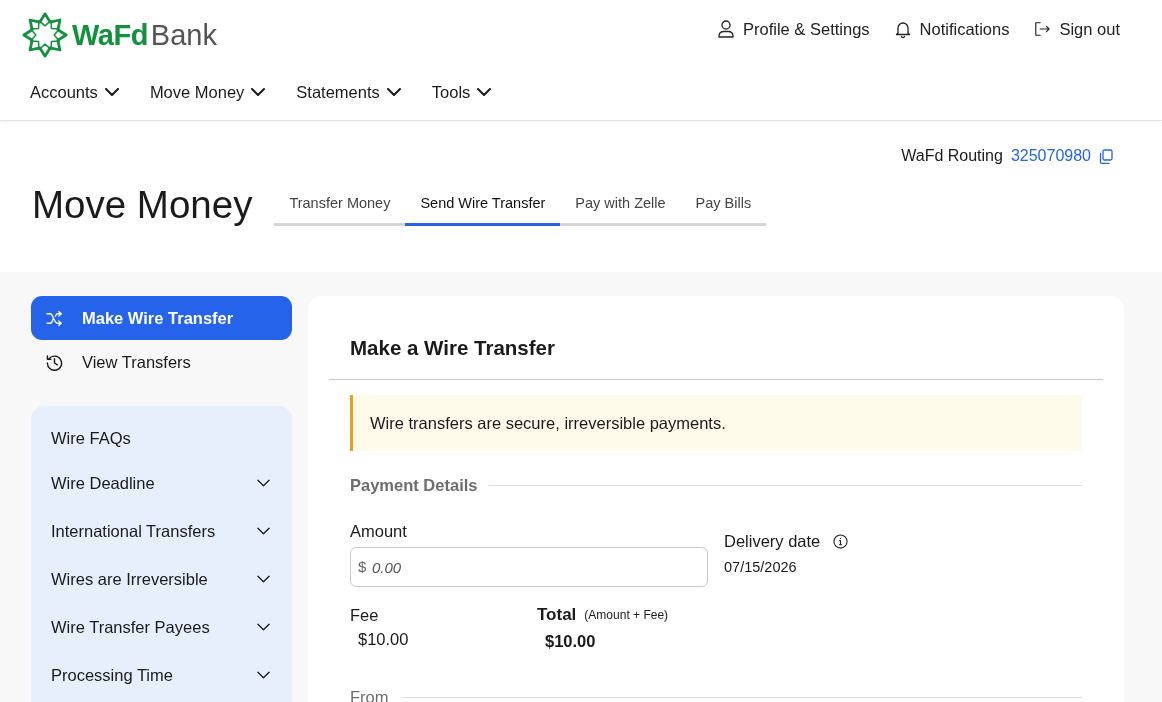 The width and height of the screenshot is (1162, 702). What do you see at coordinates (1042, 29) in the screenshot?
I see `sign-out-icon` at bounding box center [1042, 29].